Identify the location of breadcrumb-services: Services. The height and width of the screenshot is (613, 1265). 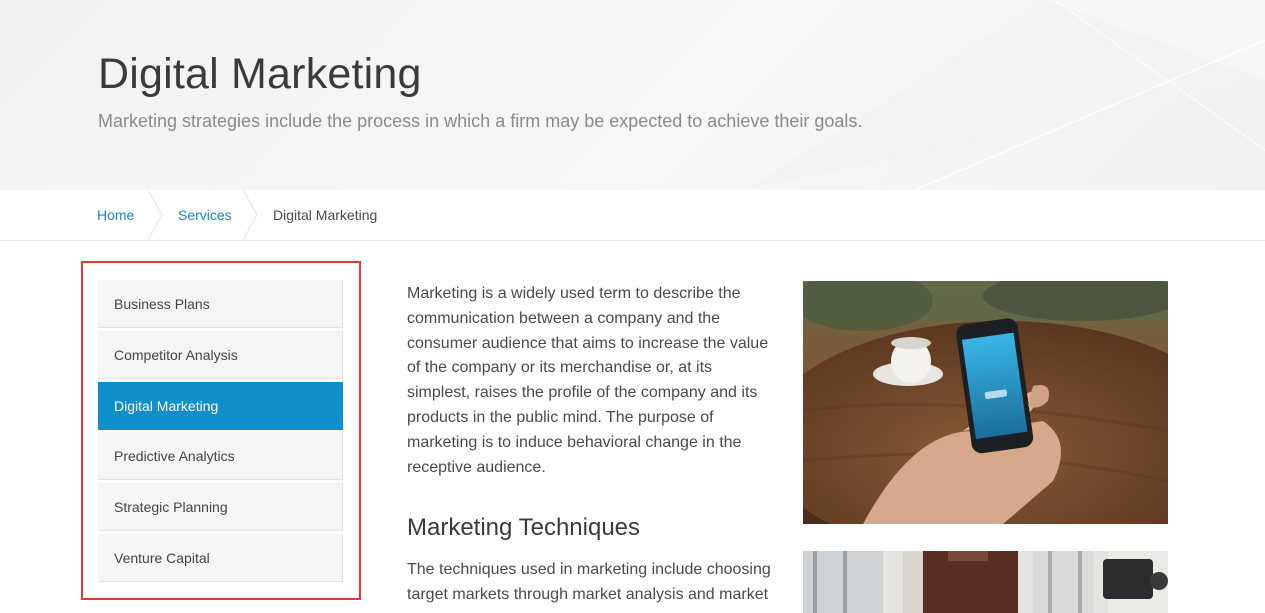
(205, 215).